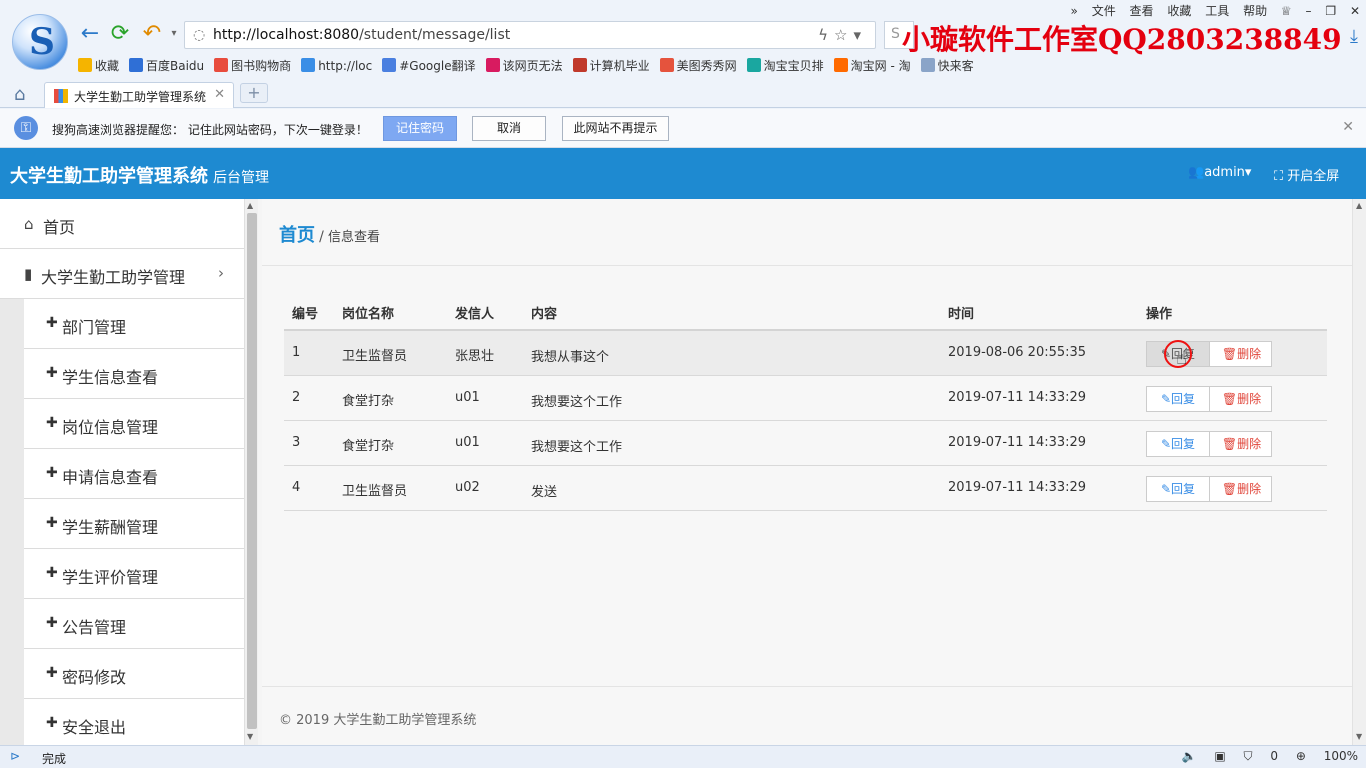 The image size is (1366, 768). I want to click on sidebar-subitem: ✚ 学生薪酬管理, so click(134, 524).